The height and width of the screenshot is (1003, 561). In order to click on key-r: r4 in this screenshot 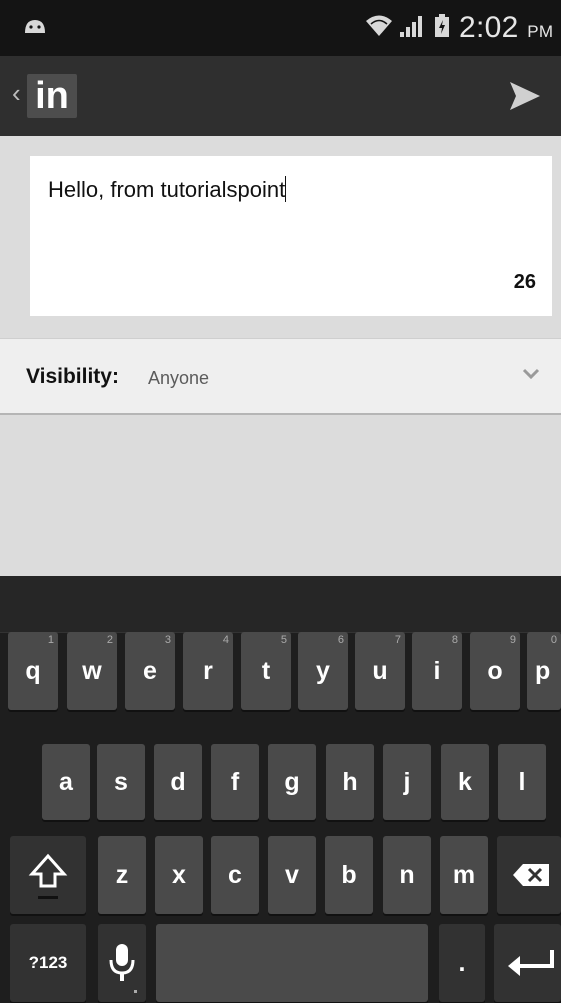, I will do `click(208, 671)`.